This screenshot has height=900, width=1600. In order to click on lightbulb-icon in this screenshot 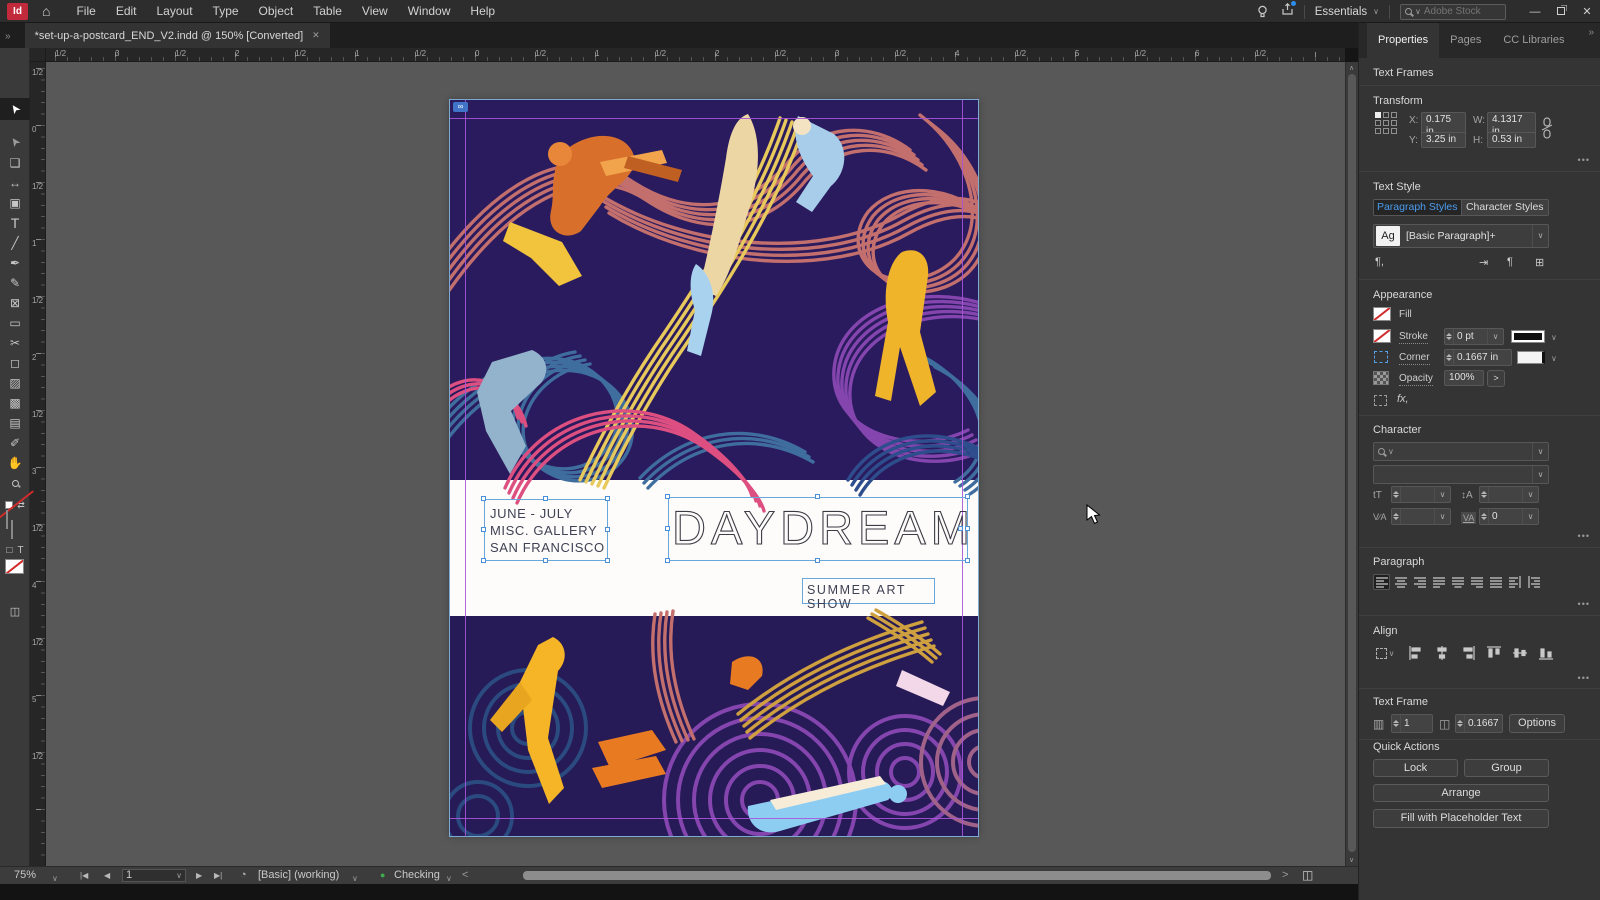, I will do `click(1262, 12)`.